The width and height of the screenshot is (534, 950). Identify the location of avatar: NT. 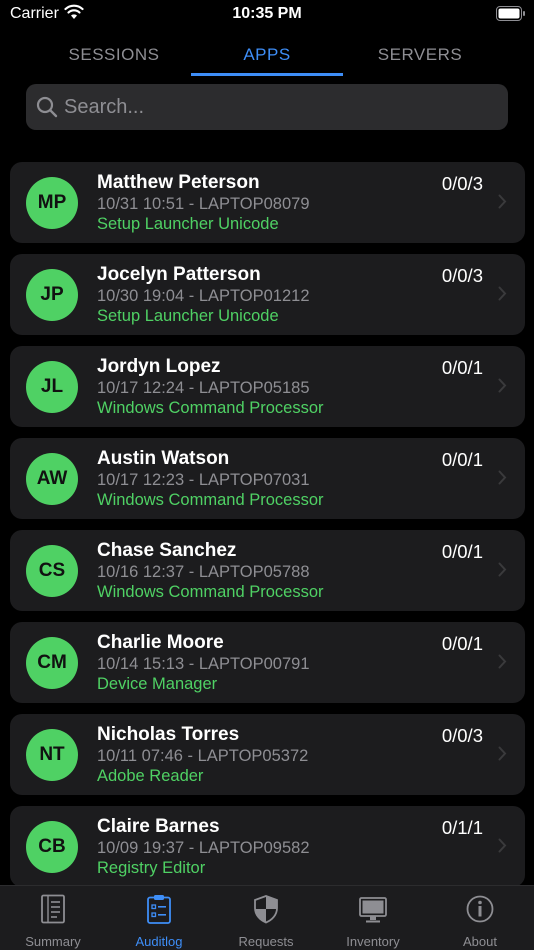
(52, 755).